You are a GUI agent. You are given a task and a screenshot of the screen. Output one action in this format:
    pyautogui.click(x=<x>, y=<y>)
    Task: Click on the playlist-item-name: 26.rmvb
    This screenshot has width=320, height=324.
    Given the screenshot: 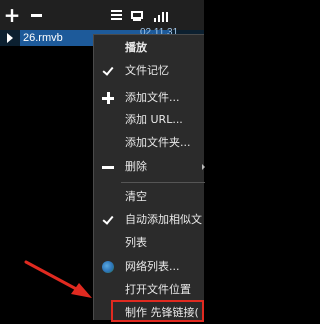 What is the action you would take?
    pyautogui.click(x=43, y=38)
    